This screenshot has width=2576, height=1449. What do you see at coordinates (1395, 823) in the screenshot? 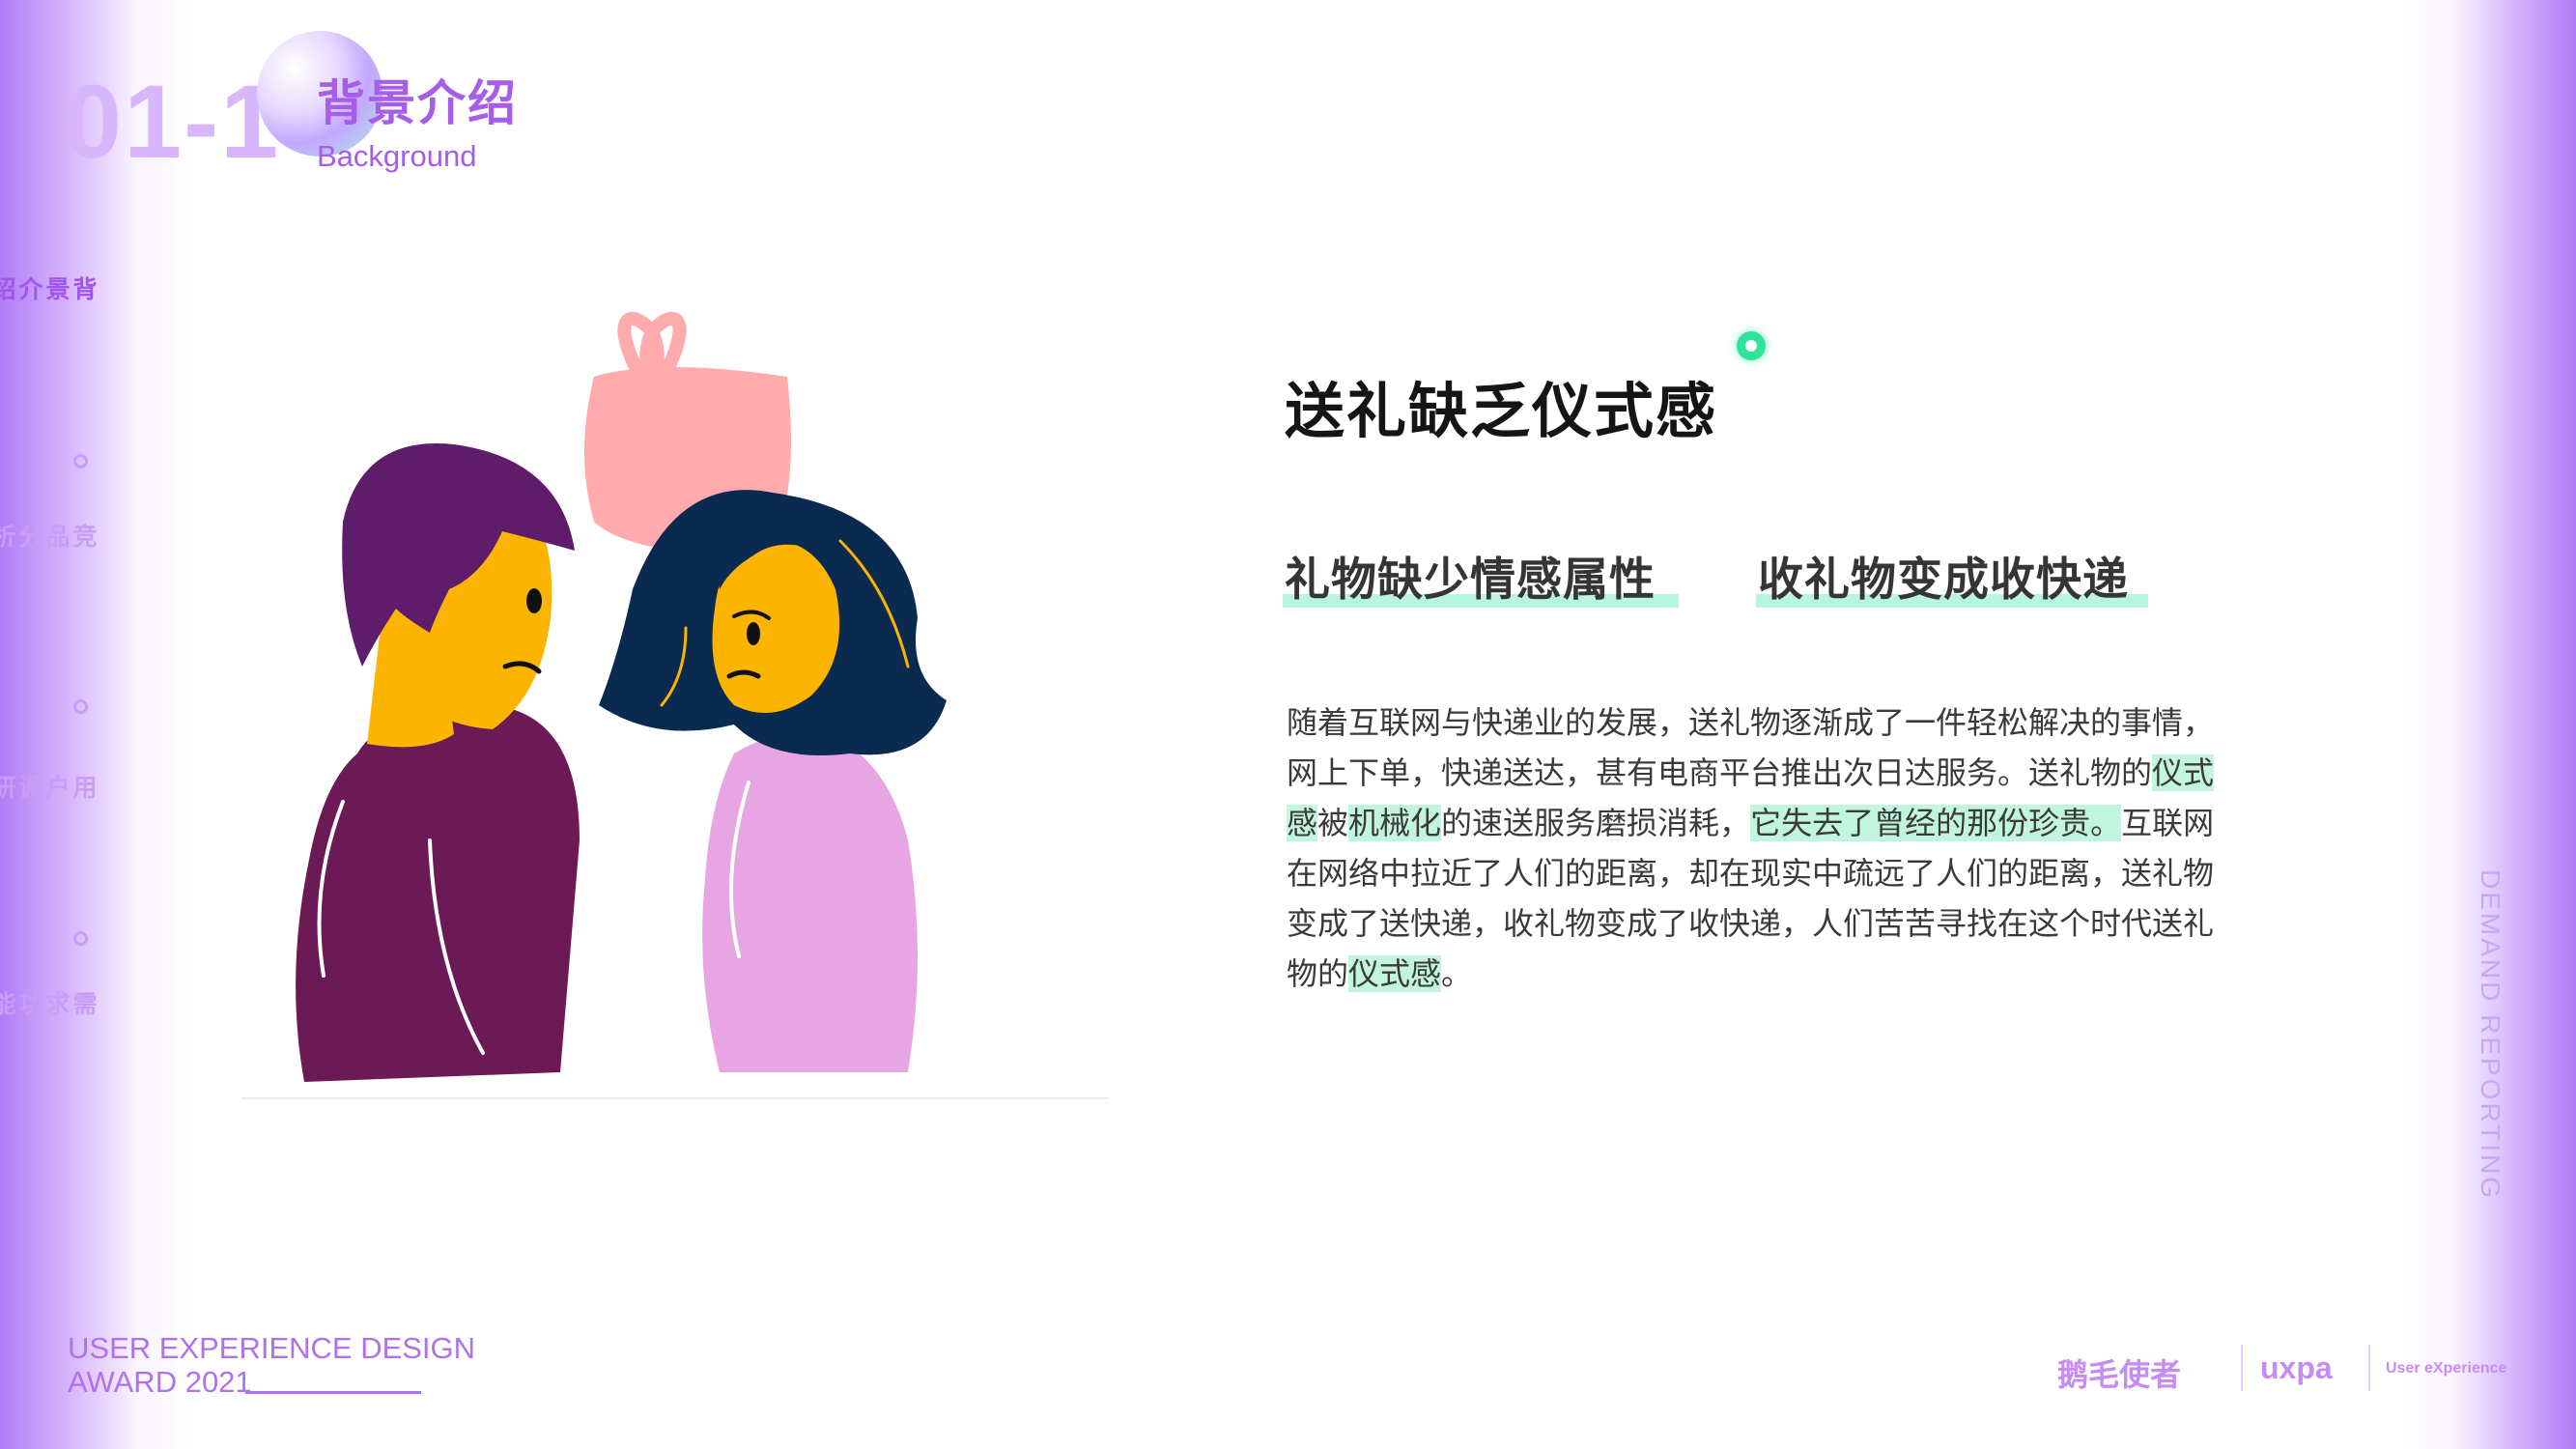
I see `highlight-text: 机械化` at bounding box center [1395, 823].